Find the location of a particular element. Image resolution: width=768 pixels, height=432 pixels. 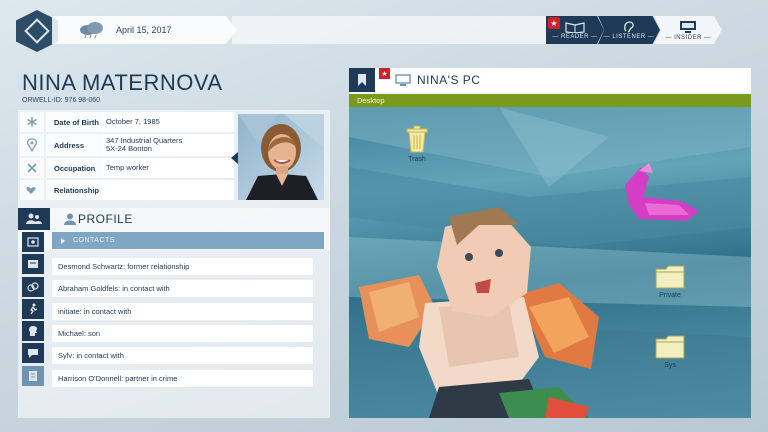

trash-icon is located at coordinates (417, 139).